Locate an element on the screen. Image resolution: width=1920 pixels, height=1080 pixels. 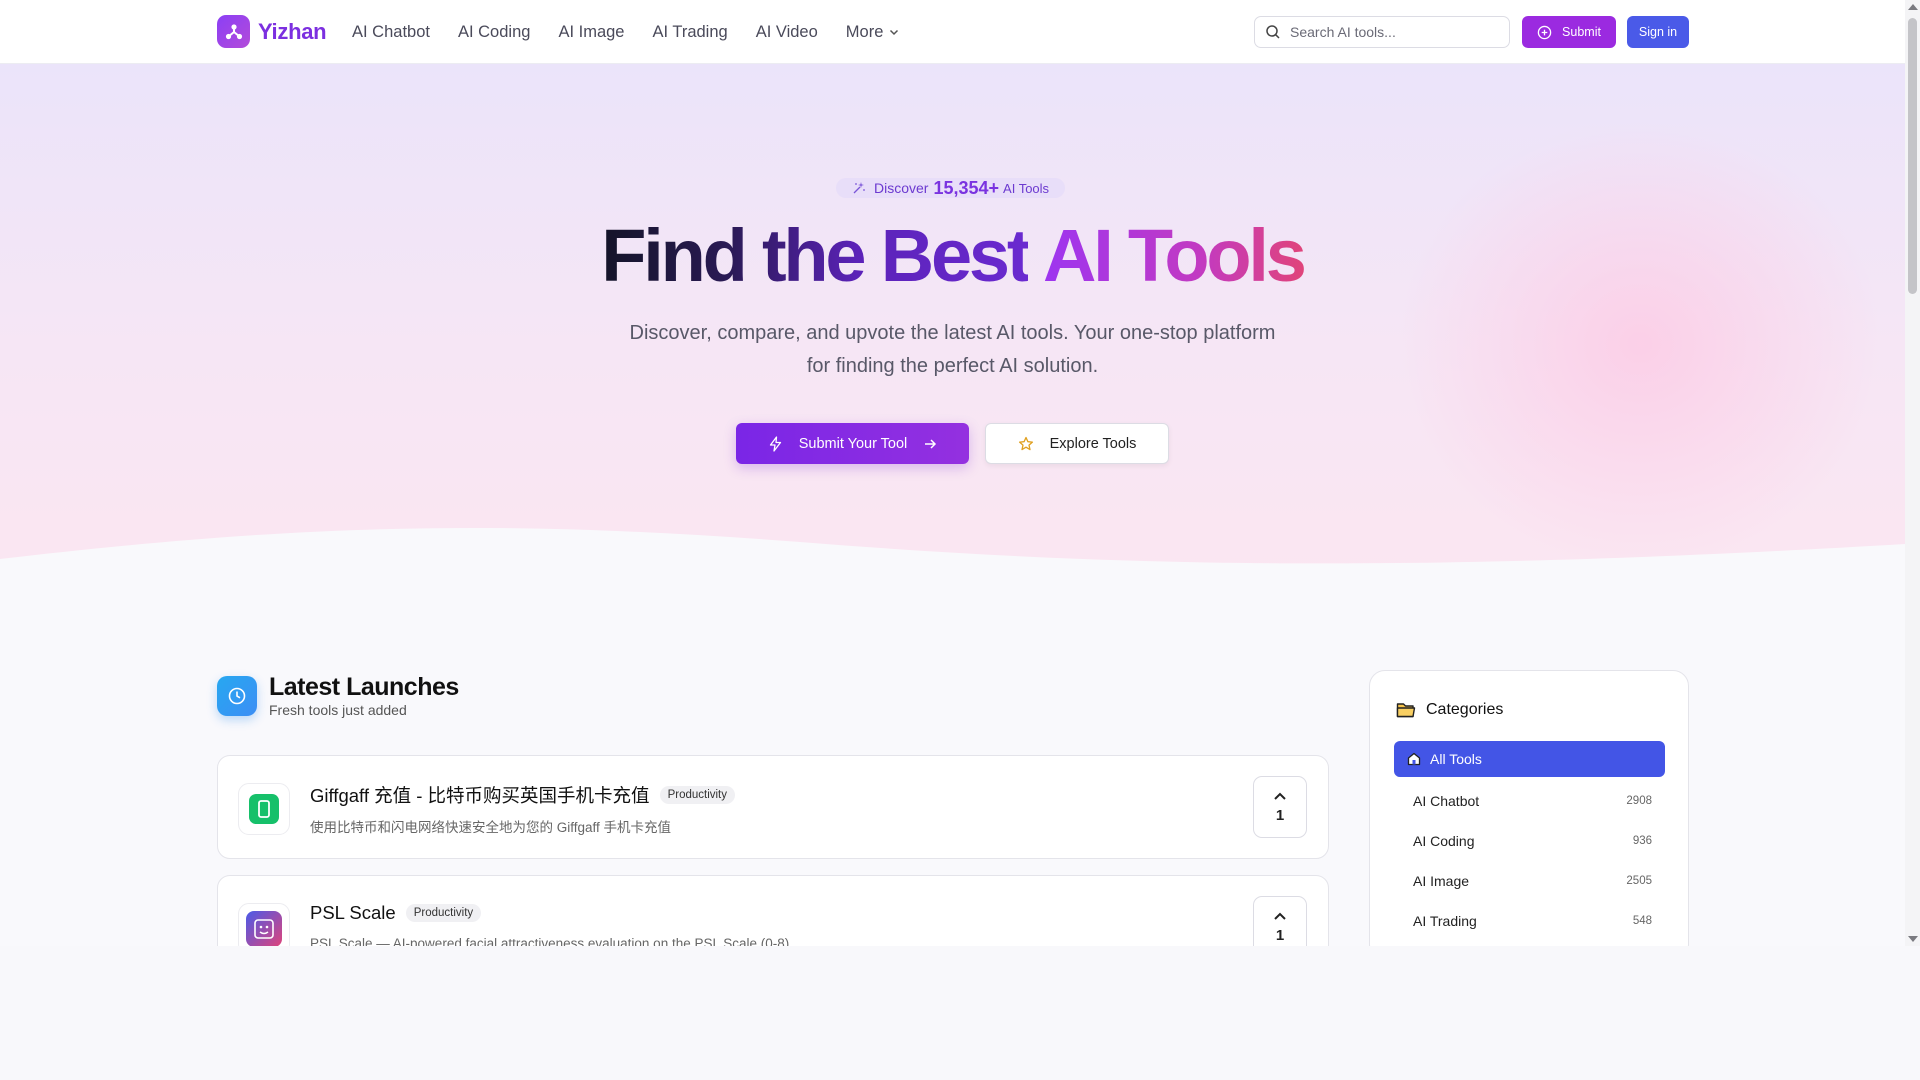
phone-icon is located at coordinates (264, 809).